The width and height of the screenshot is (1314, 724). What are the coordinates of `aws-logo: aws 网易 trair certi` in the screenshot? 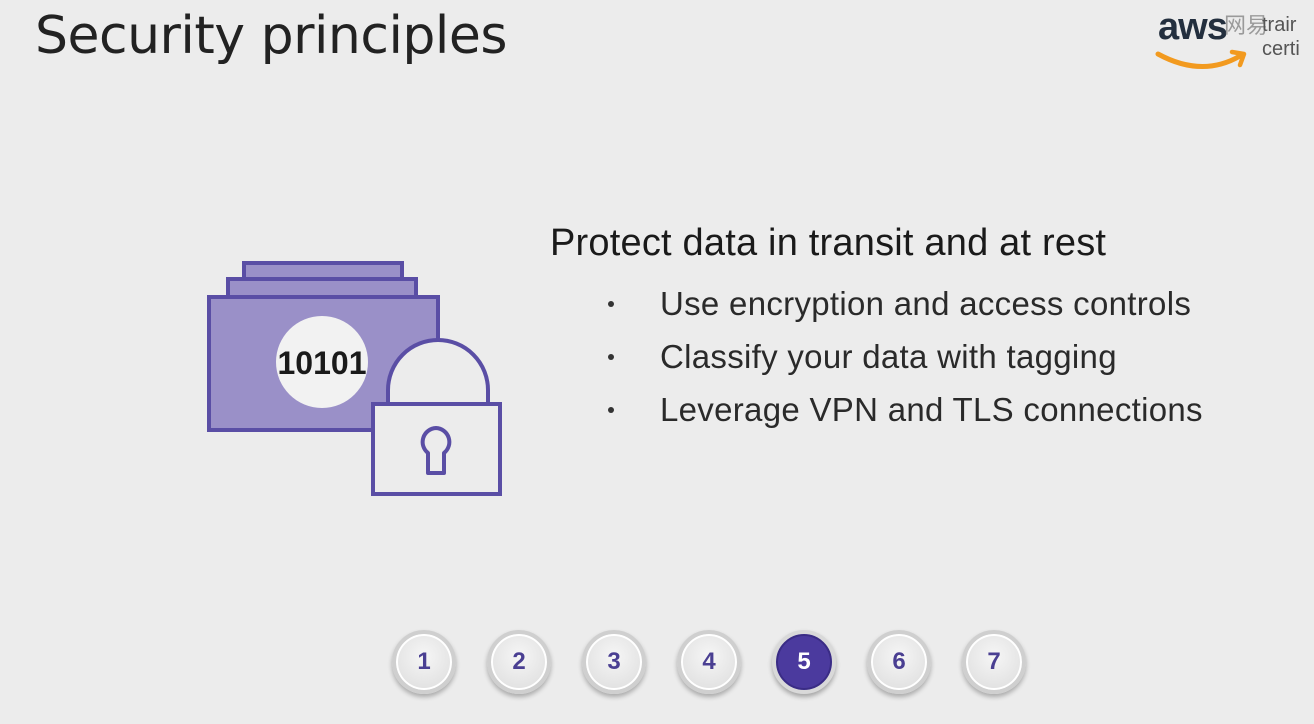 It's located at (1234, 41).